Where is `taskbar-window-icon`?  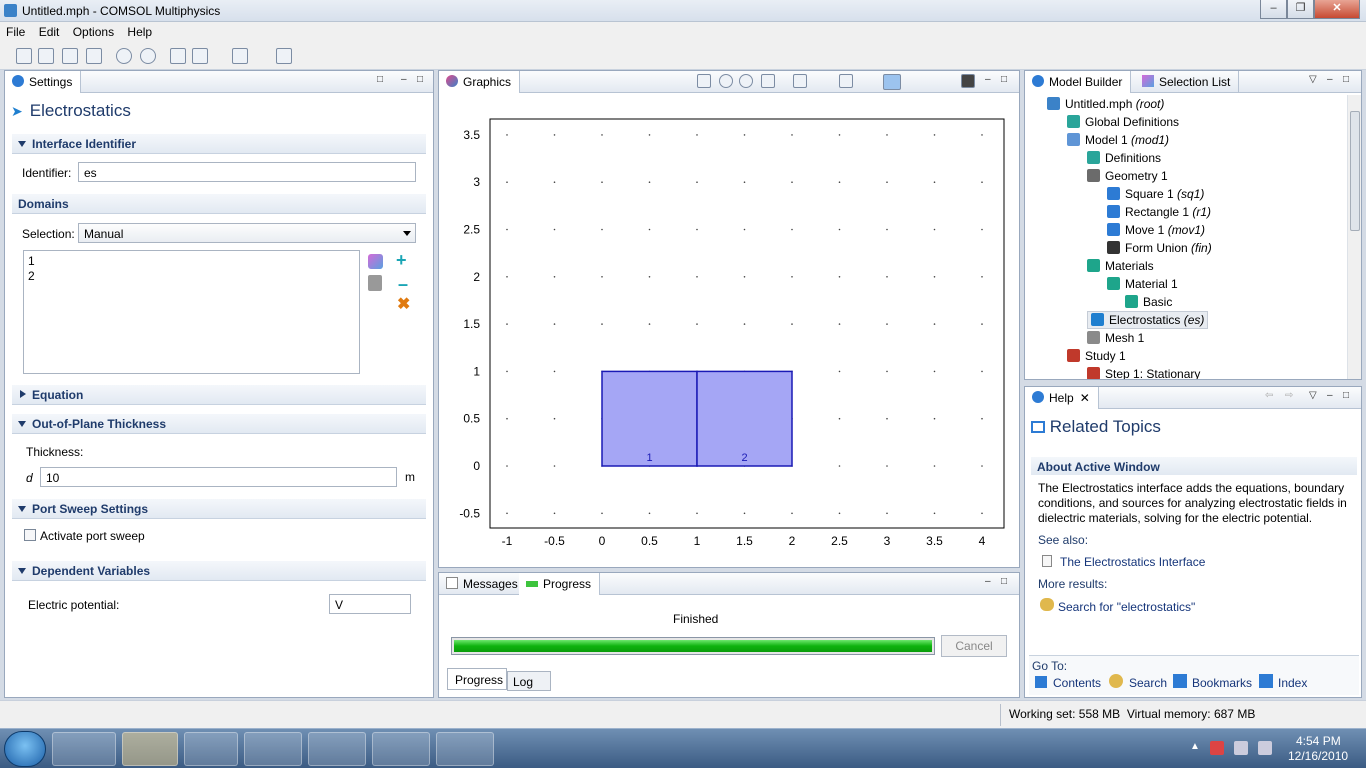
taskbar-window-icon is located at coordinates (465, 749).